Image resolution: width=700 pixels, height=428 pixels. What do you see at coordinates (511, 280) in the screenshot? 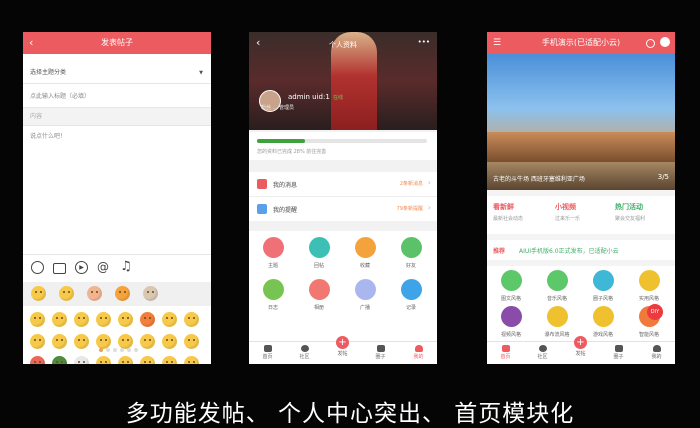
I see `graphic-icon` at bounding box center [511, 280].